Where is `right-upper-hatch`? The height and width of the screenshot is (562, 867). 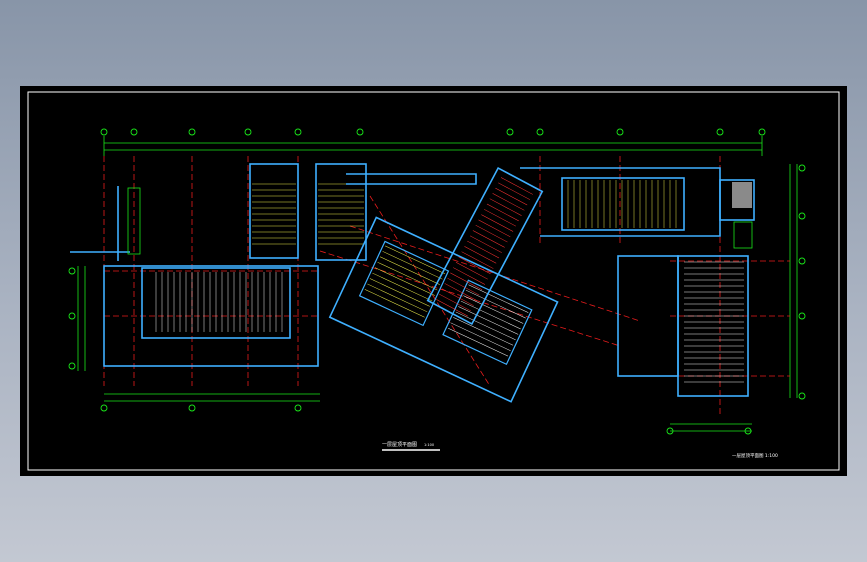
right-upper-hatch is located at coordinates (622, 204).